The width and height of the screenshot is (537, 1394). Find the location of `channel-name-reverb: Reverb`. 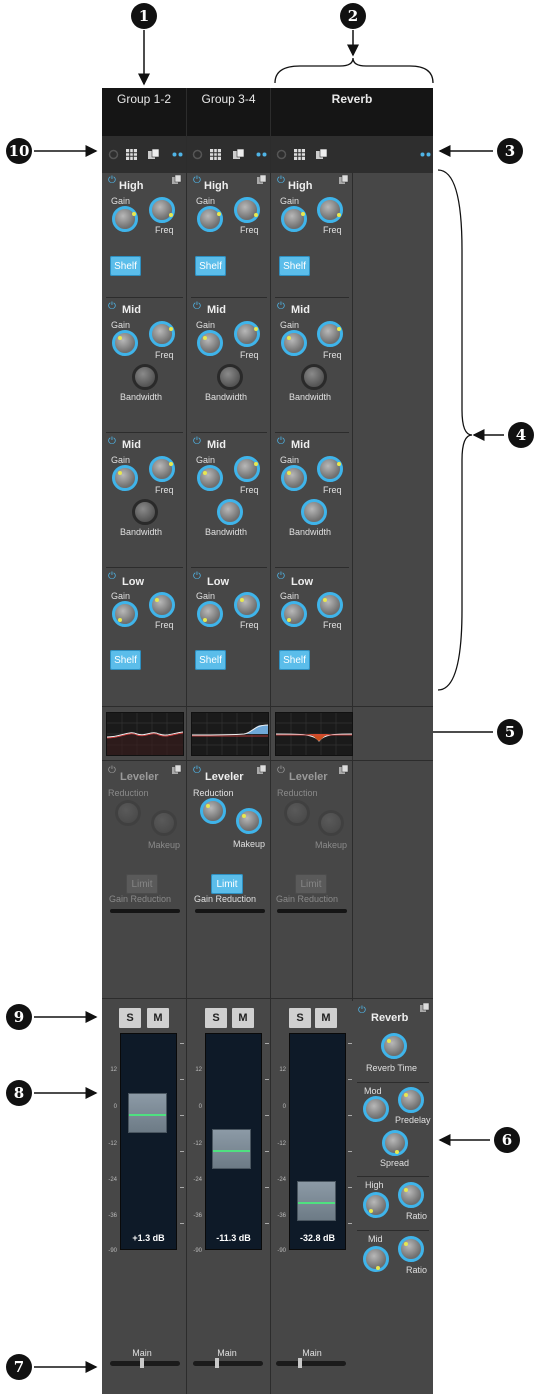

channel-name-reverb: Reverb is located at coordinates (352, 112).